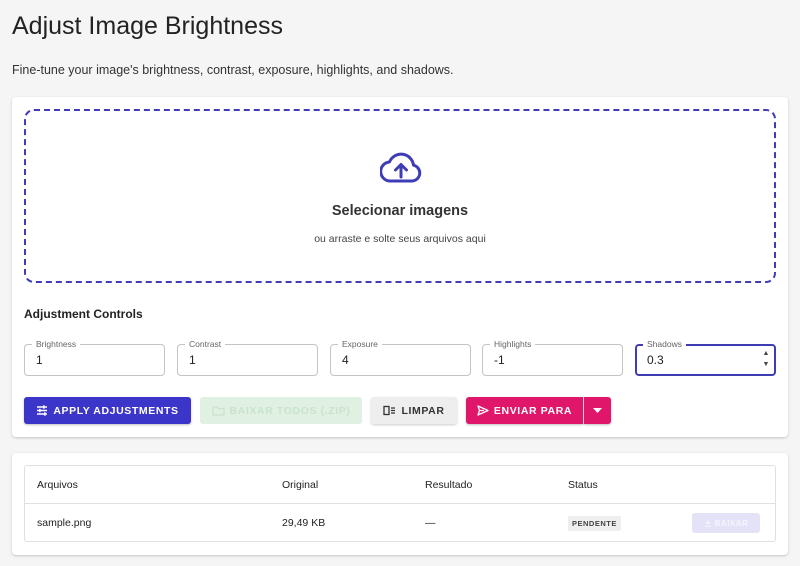 The width and height of the screenshot is (800, 566). I want to click on chevron-up-icon: ▲, so click(766, 353).